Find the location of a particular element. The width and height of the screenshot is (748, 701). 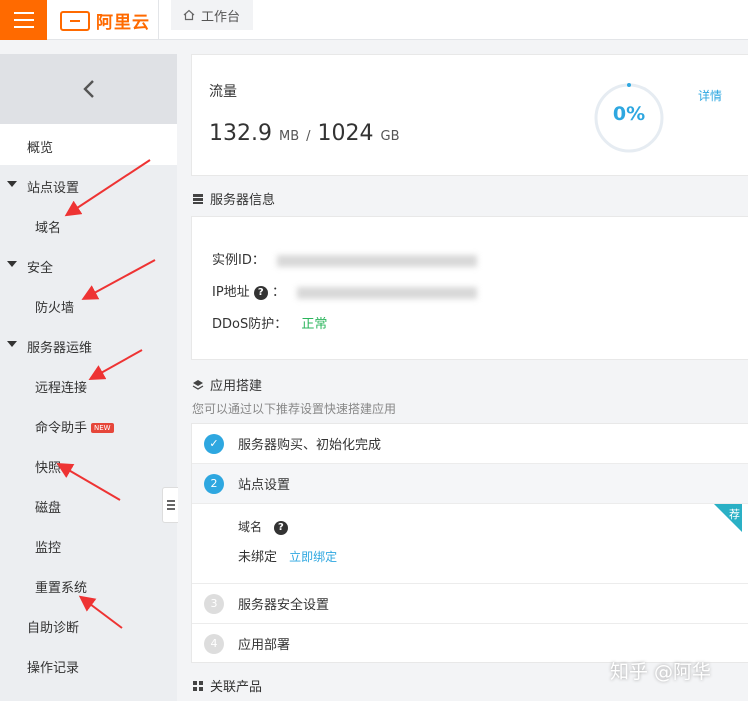

list-icon is located at coordinates (170, 505).